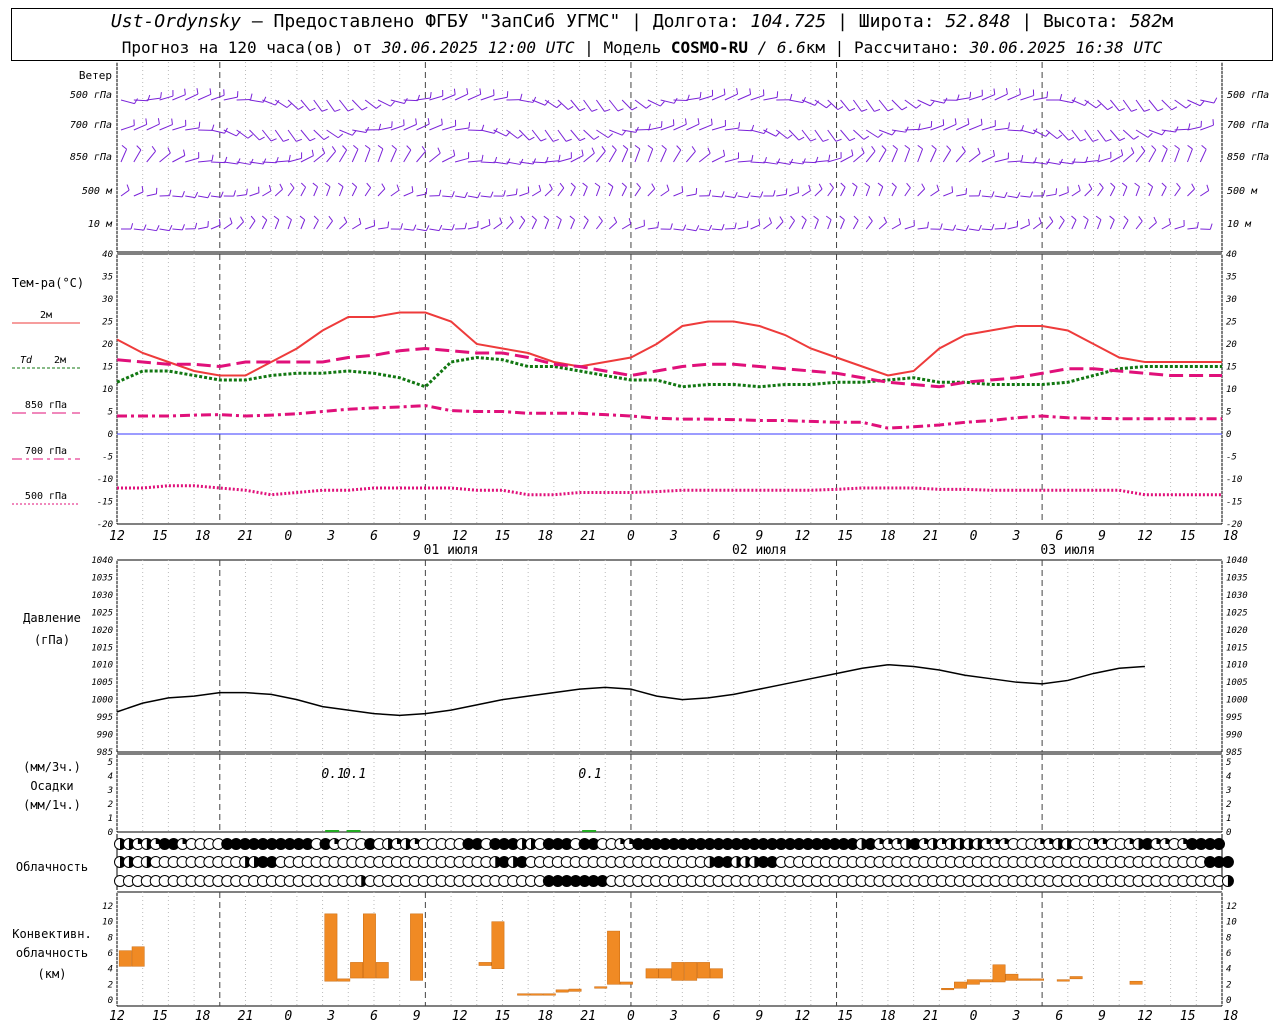  What do you see at coordinates (117, 536) in the screenshot?
I see `time-tick-label: 12` at bounding box center [117, 536].